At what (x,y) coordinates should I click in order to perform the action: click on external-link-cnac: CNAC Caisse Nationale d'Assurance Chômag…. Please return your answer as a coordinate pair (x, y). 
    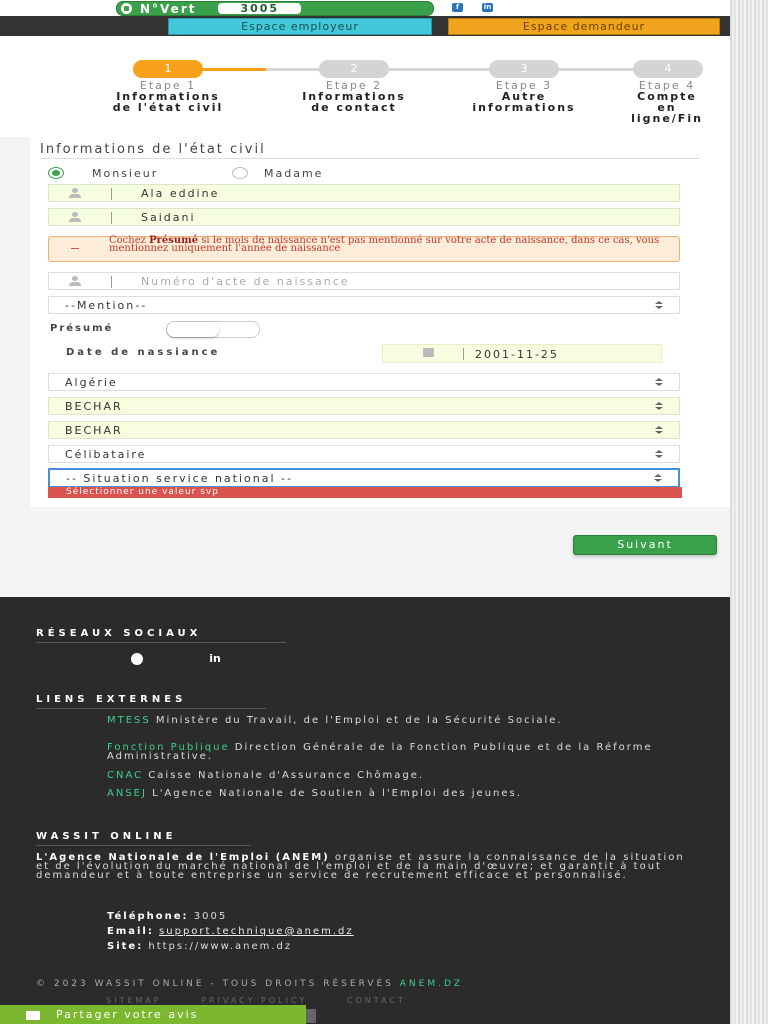
    Looking at the image, I should click on (402, 776).